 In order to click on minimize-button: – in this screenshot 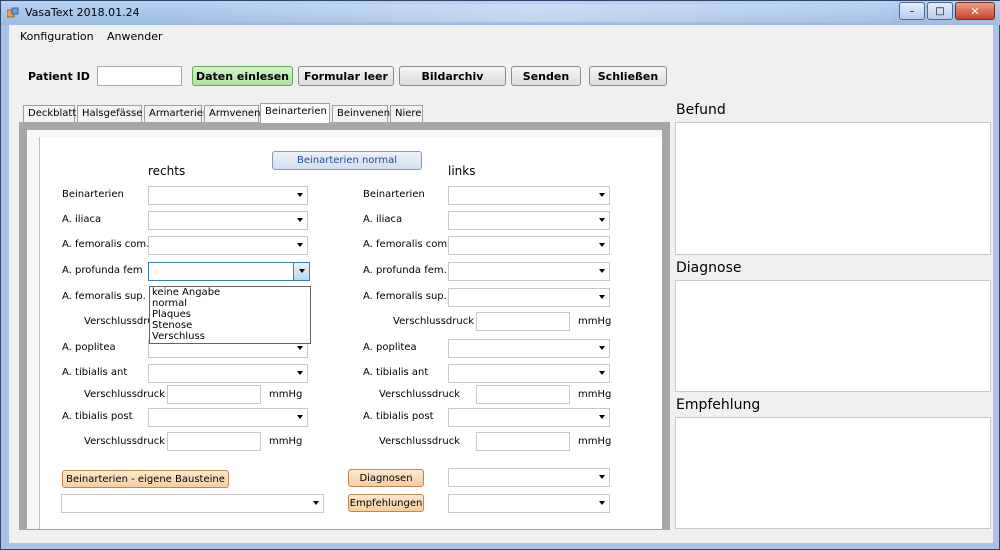, I will do `click(912, 11)`.